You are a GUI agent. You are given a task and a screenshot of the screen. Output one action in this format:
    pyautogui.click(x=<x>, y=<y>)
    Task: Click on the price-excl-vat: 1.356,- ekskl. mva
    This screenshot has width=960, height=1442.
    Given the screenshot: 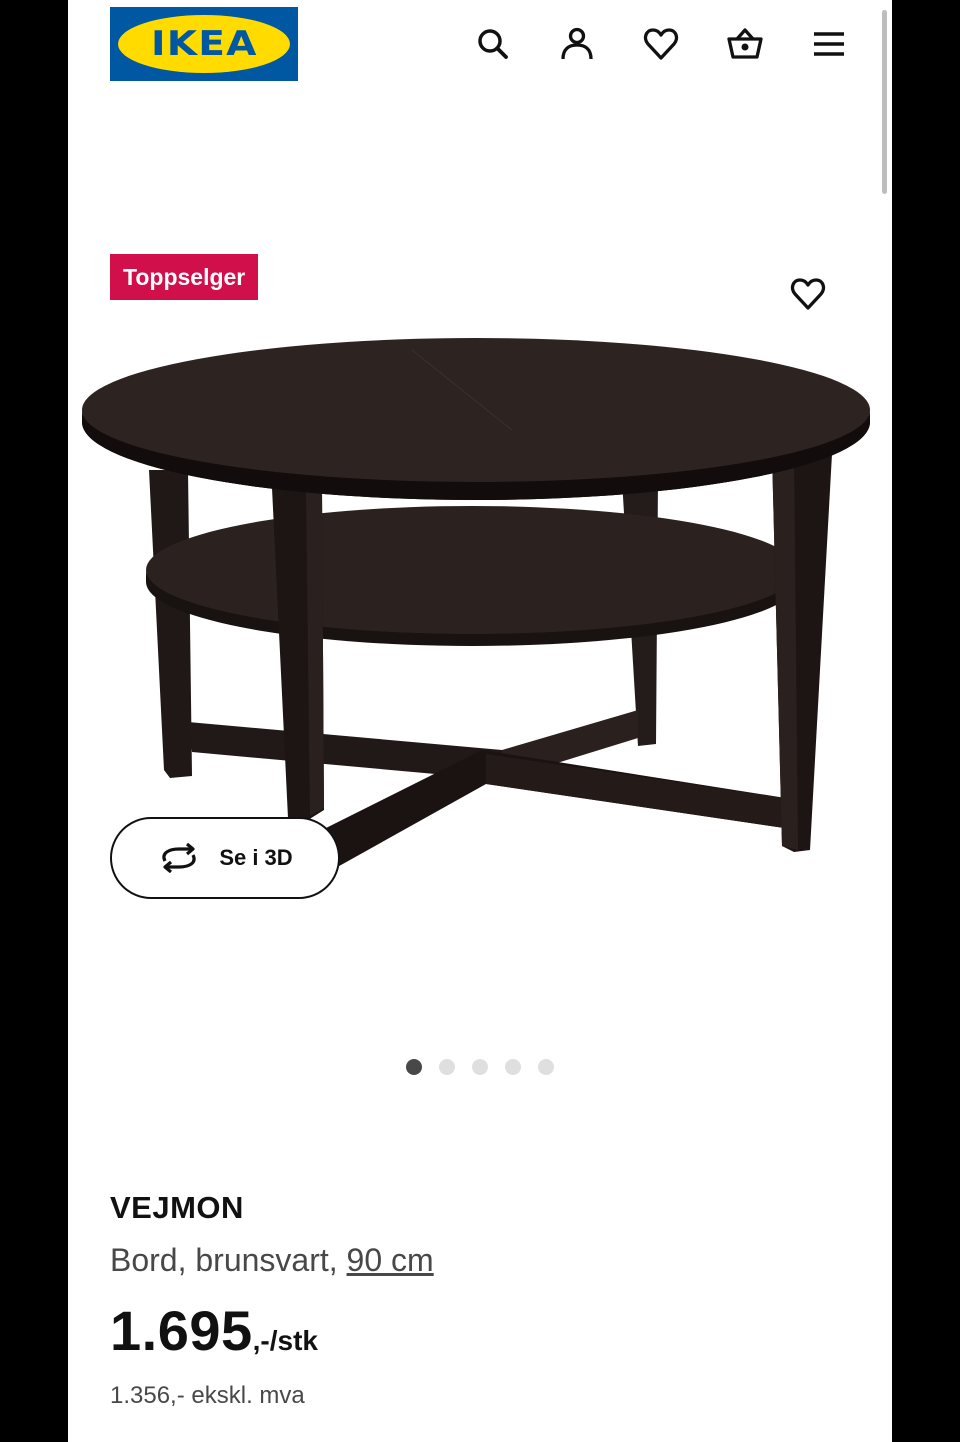 What is the action you would take?
    pyautogui.click(x=207, y=1395)
    